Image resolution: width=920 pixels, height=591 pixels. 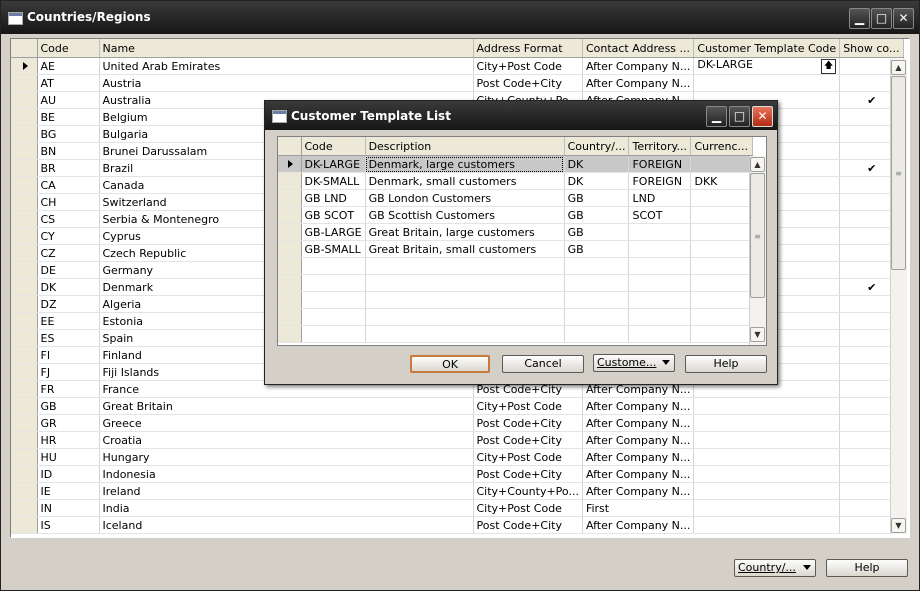 I want to click on cell-name: Greece, so click(x=286, y=423).